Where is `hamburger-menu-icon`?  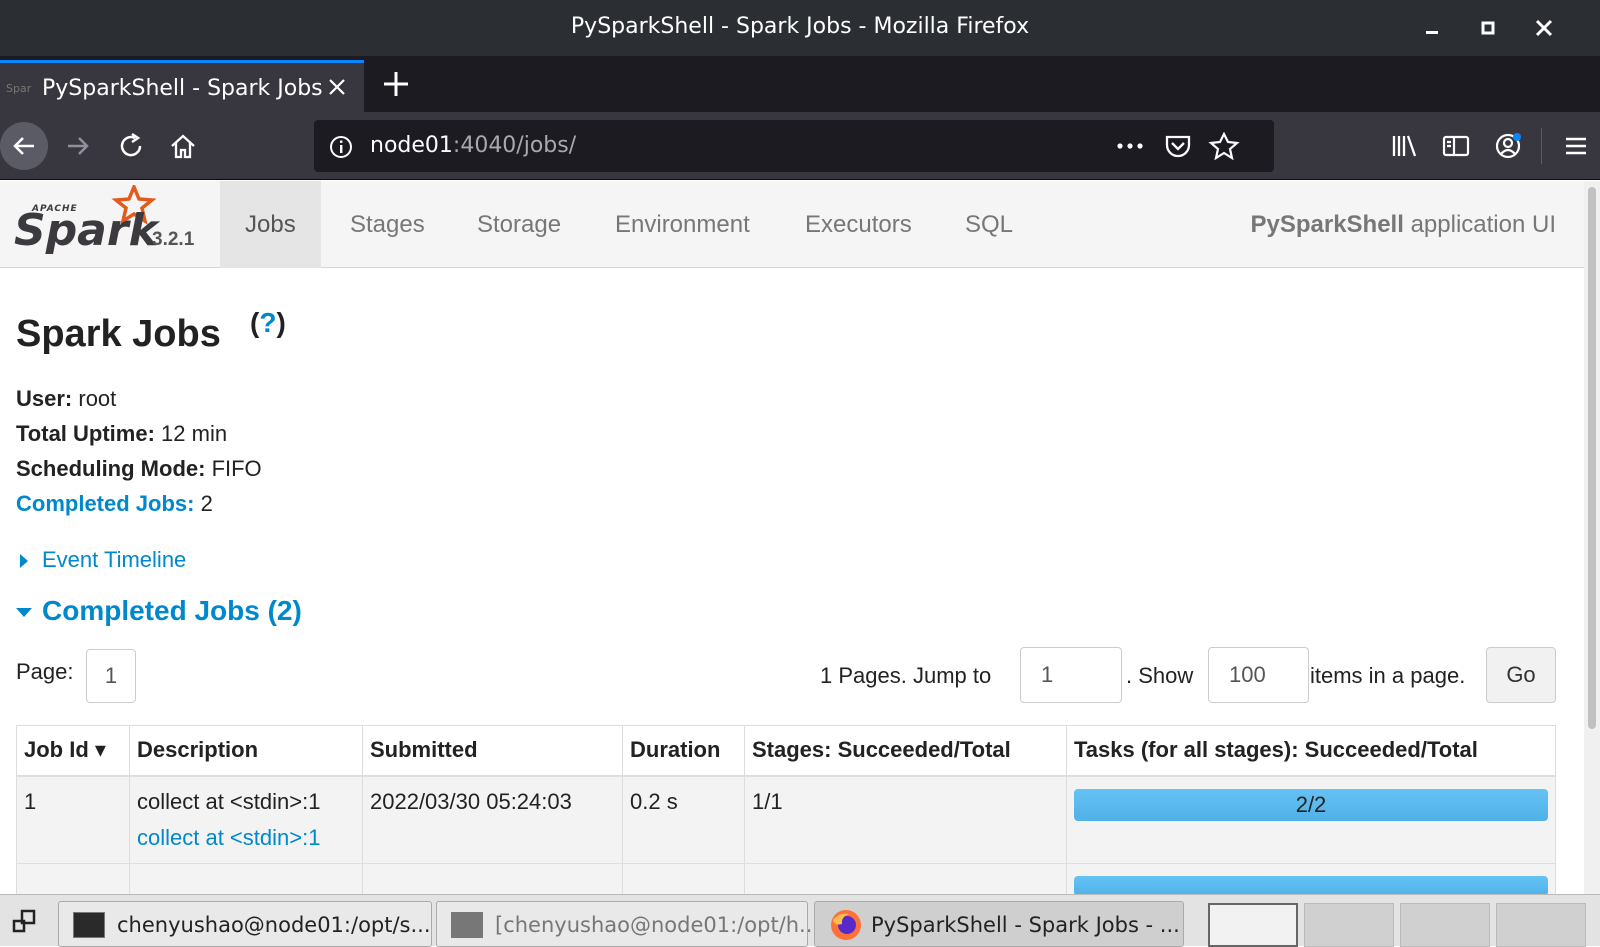 hamburger-menu-icon is located at coordinates (1576, 146).